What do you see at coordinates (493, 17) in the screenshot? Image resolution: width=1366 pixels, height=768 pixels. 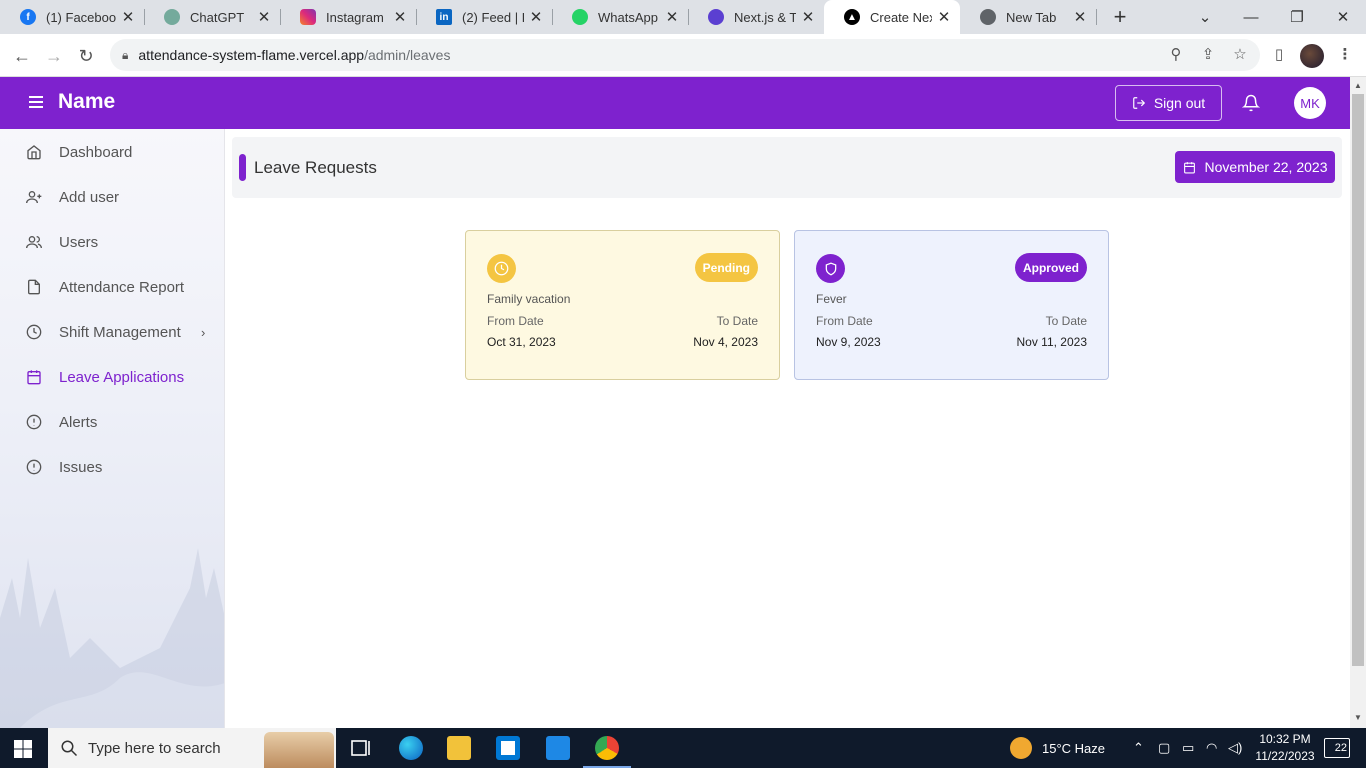 I see `tab-title: (2) Feed | Lin` at bounding box center [493, 17].